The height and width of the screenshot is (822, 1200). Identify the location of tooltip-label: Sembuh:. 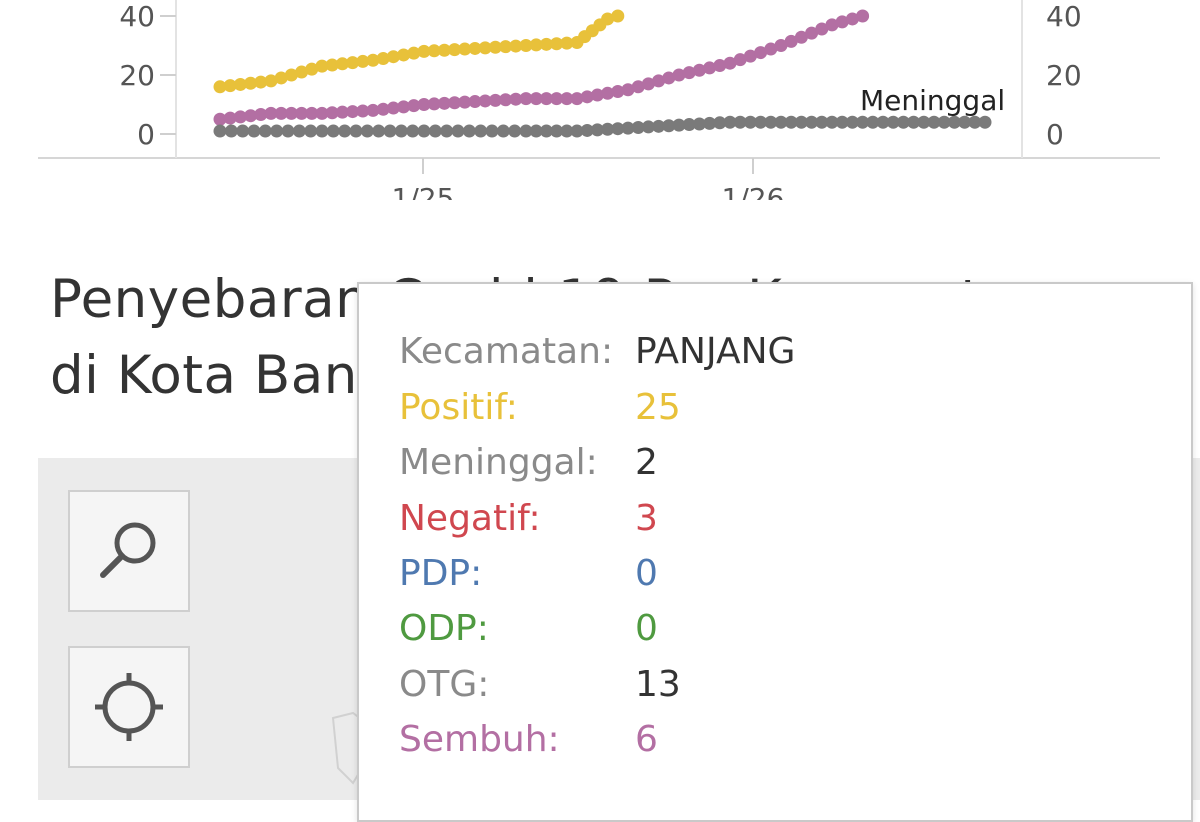
(479, 739).